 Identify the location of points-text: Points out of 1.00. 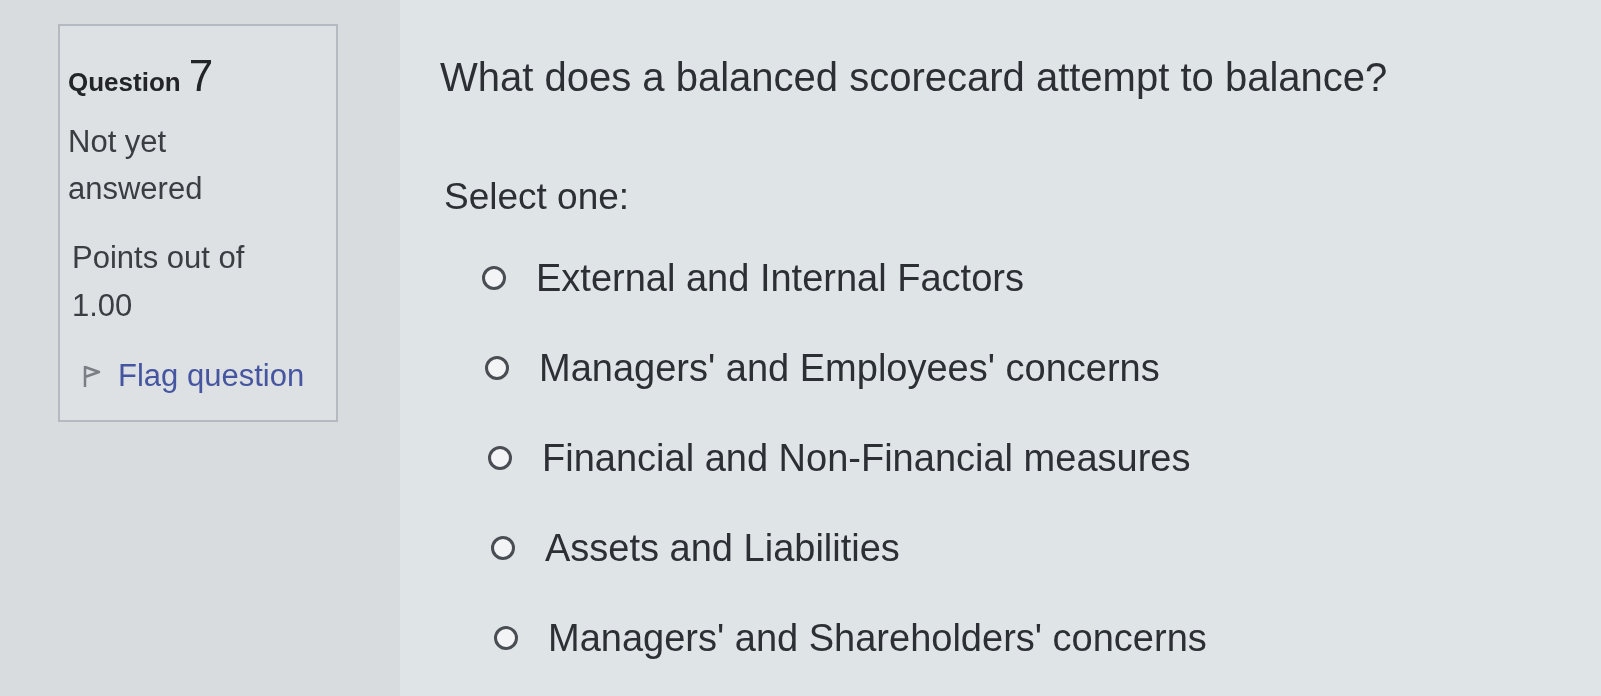
(159, 282).